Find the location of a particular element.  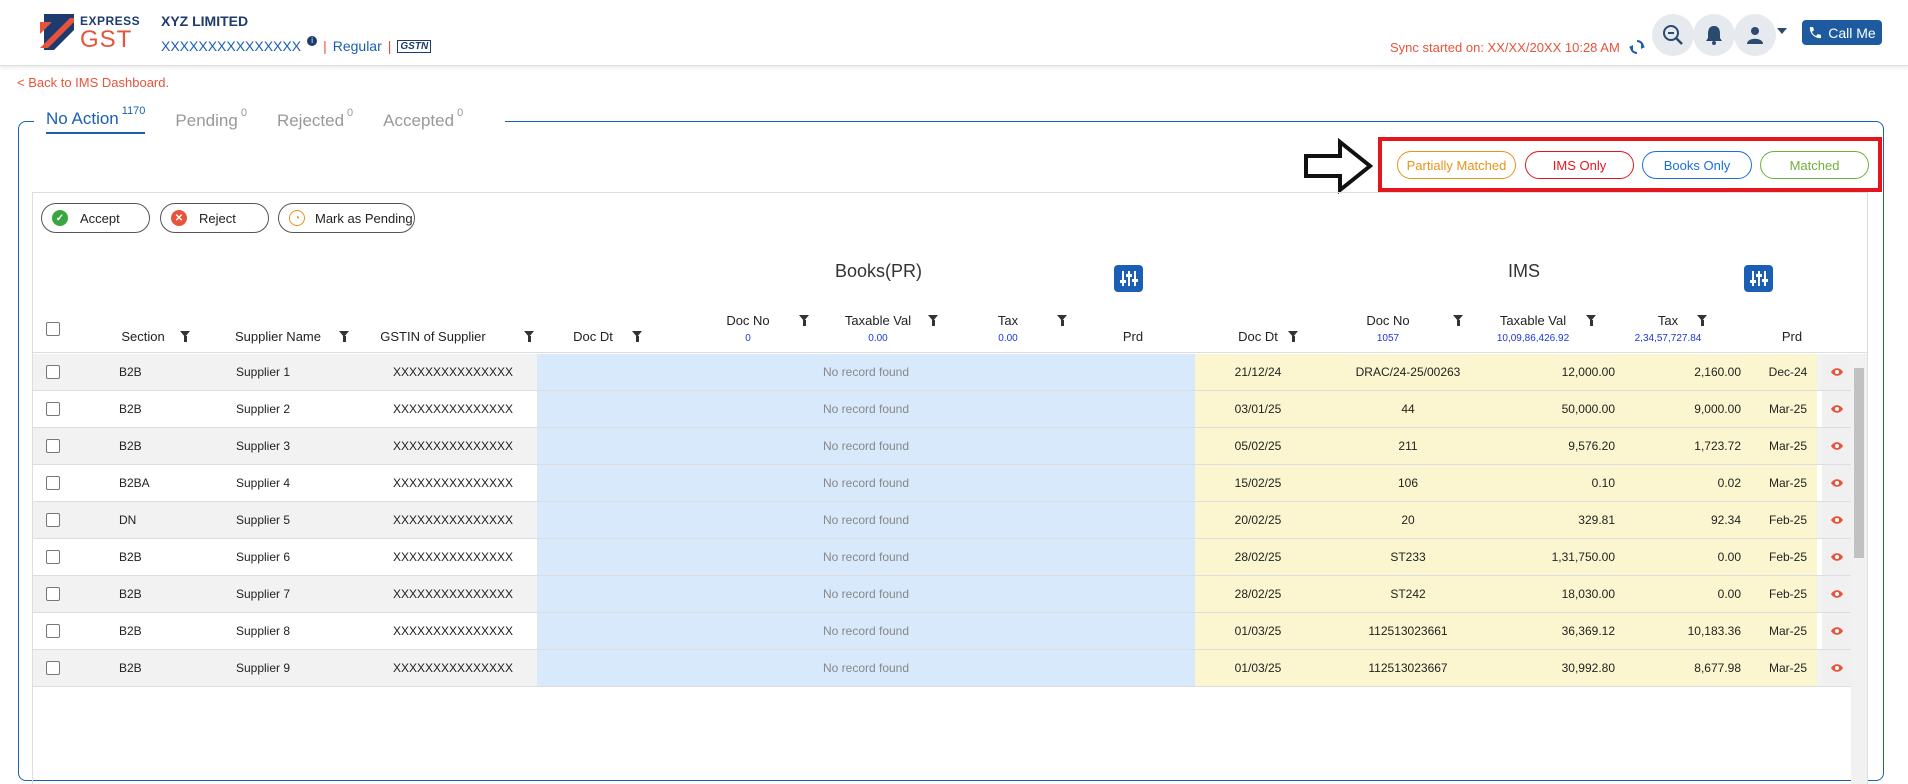

cell-docdt: 01/03/25 is located at coordinates (1258, 668).